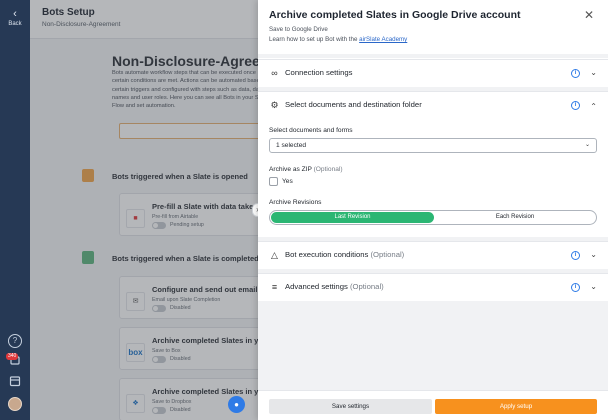 Image resolution: width=608 pixels, height=420 pixels. I want to click on section-label: Bot execution conditions (Optional), so click(344, 254).